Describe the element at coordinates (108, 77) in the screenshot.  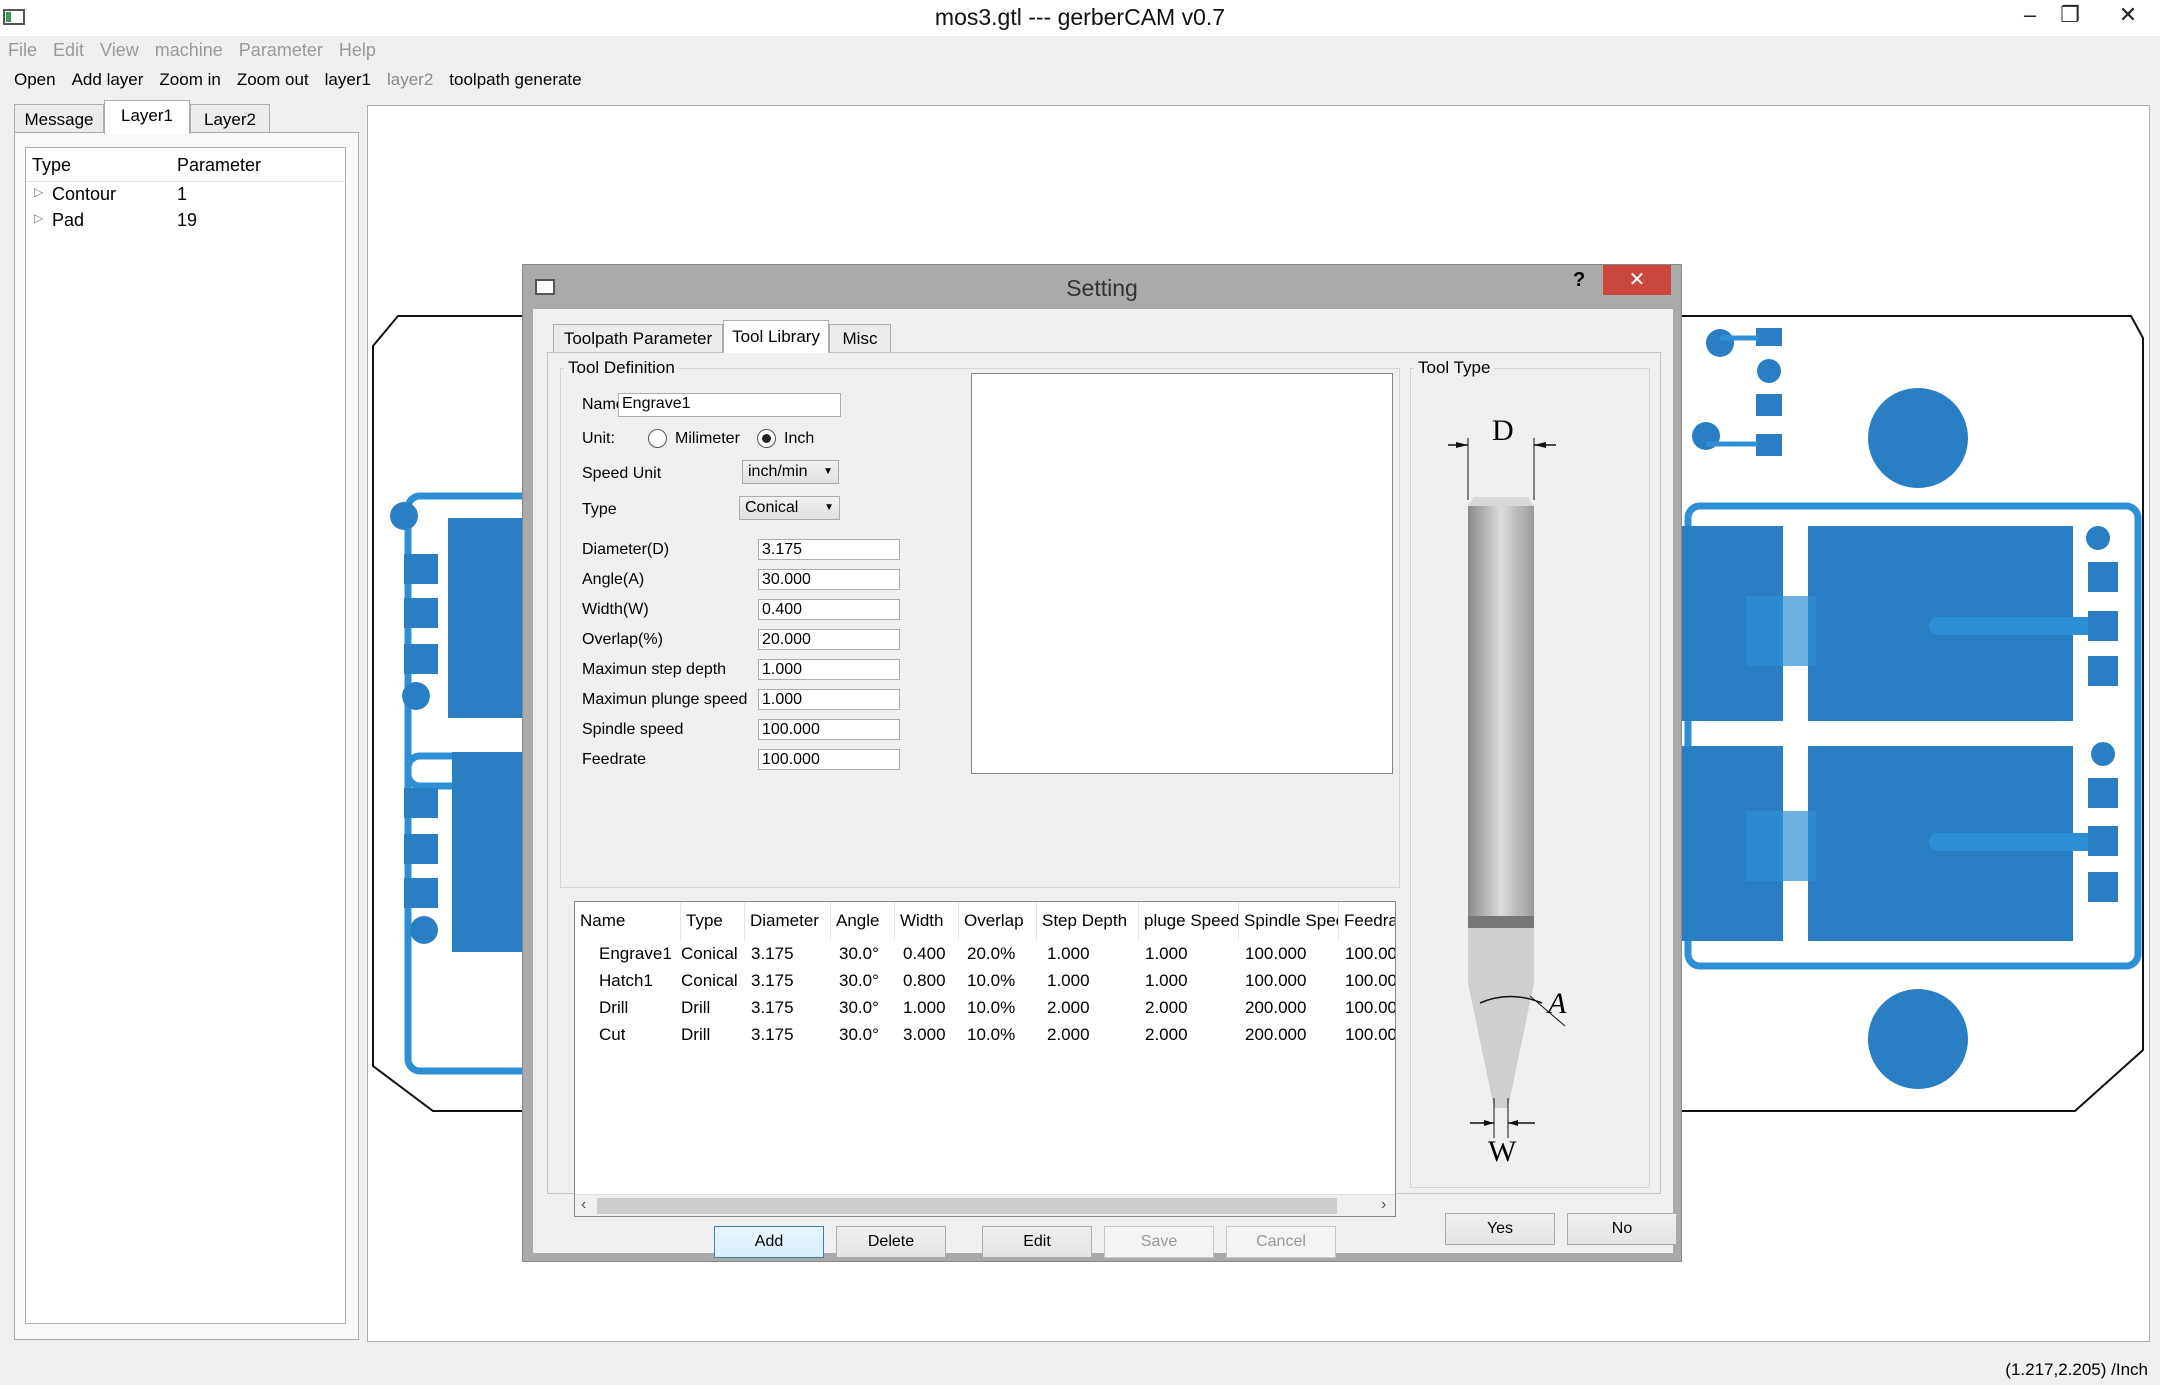
I see `add-layer-button: Add layer` at that location.